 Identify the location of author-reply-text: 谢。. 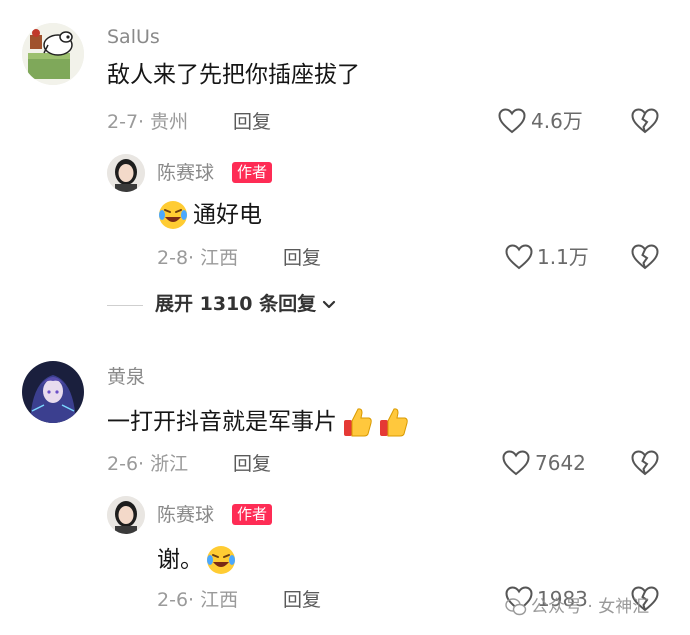
(180, 559).